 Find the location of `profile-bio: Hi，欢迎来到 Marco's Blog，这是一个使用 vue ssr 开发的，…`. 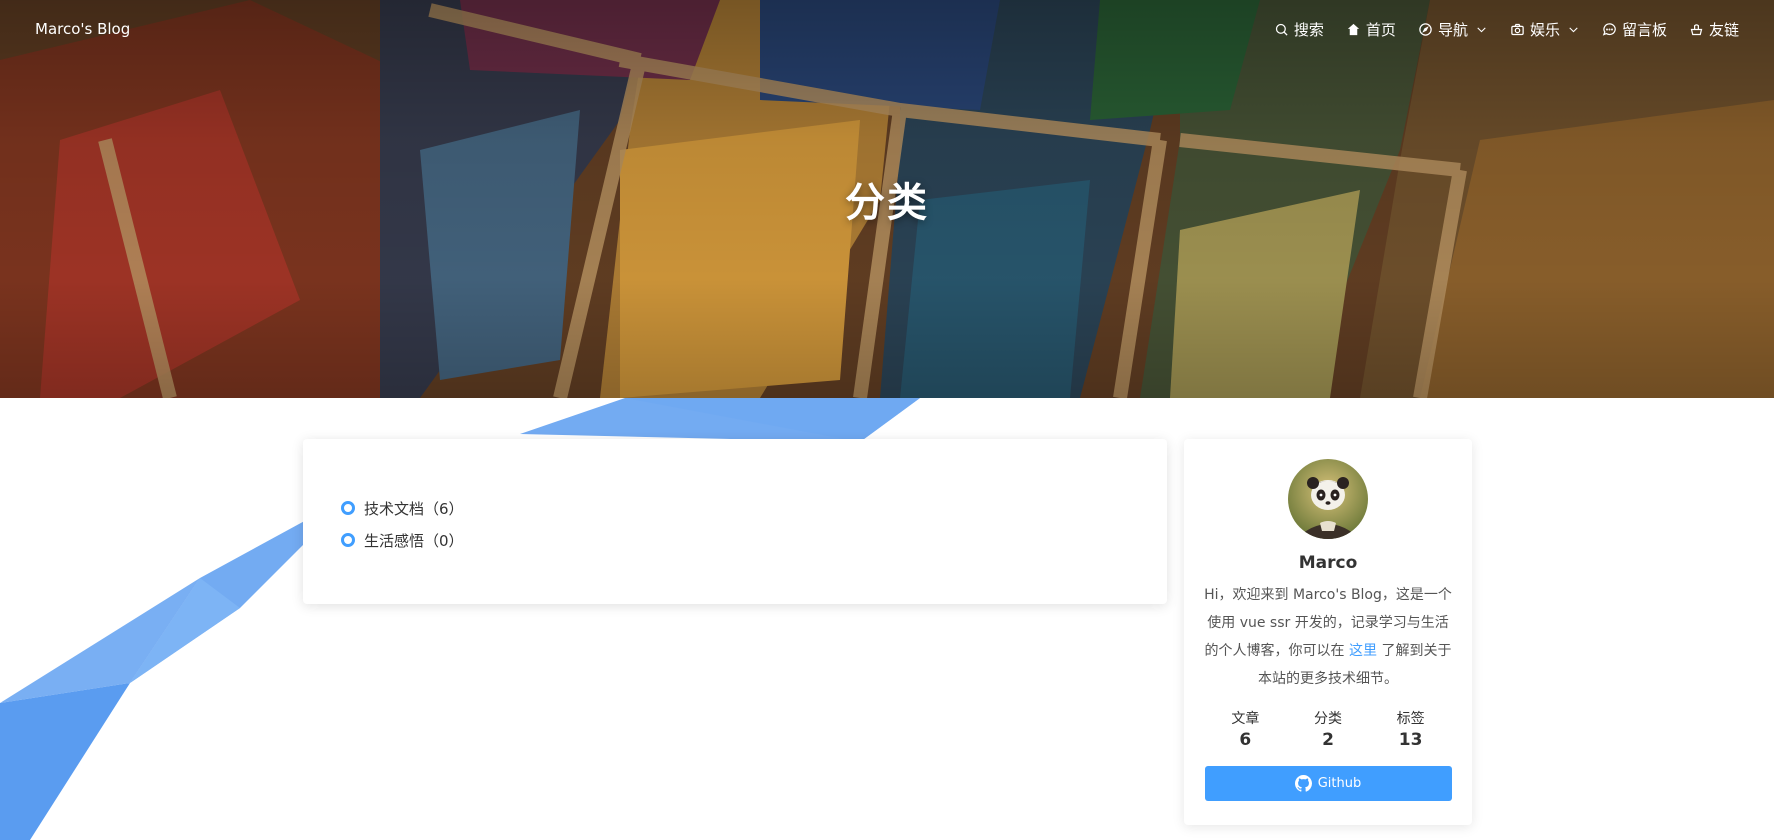

profile-bio: Hi，欢迎来到 Marco's Blog，这是一个使用 vue ssr 开发的，… is located at coordinates (1328, 637).